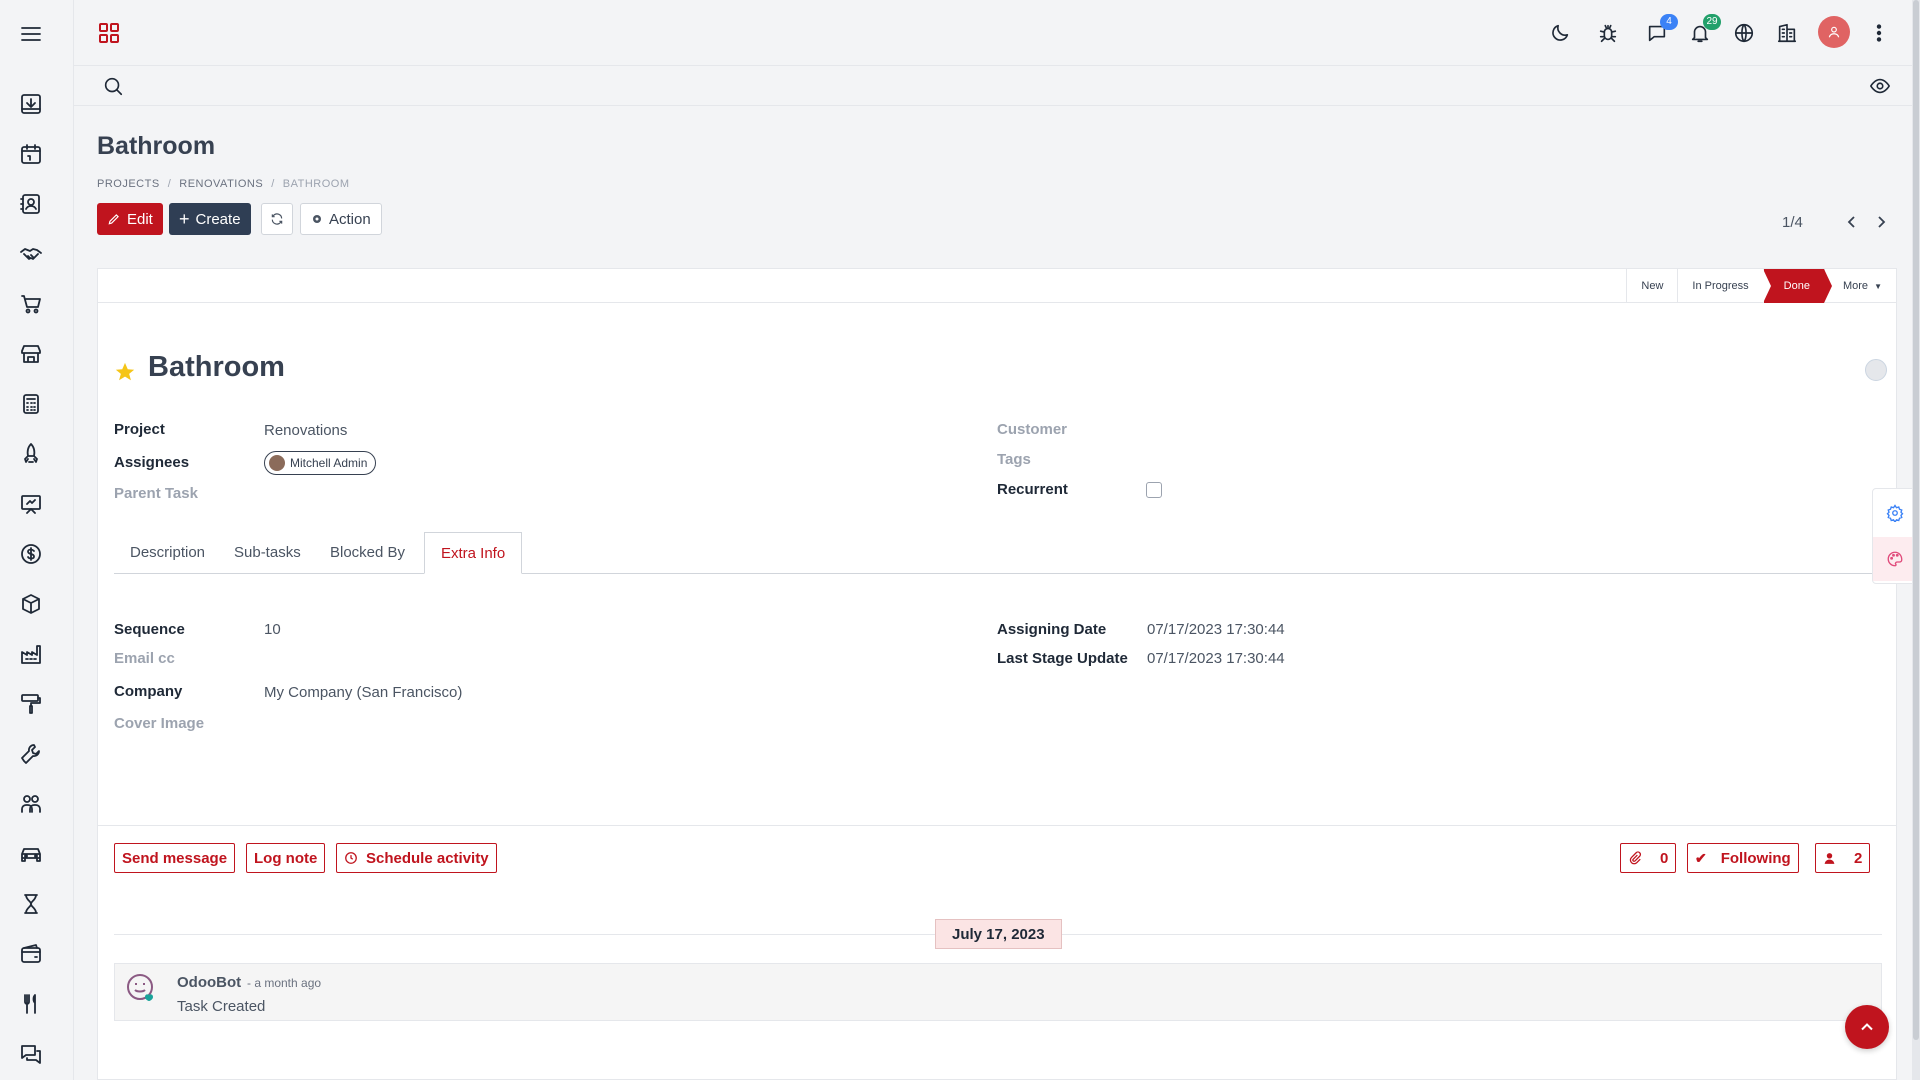  What do you see at coordinates (184, 219) in the screenshot?
I see `plus-icon: +` at bounding box center [184, 219].